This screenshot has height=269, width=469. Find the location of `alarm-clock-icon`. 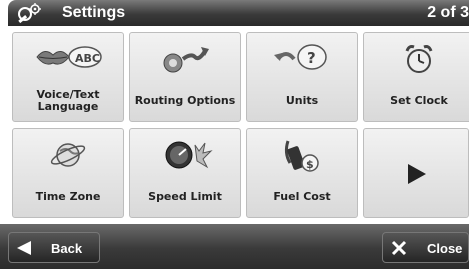

alarm-clock-icon is located at coordinates (419, 59).